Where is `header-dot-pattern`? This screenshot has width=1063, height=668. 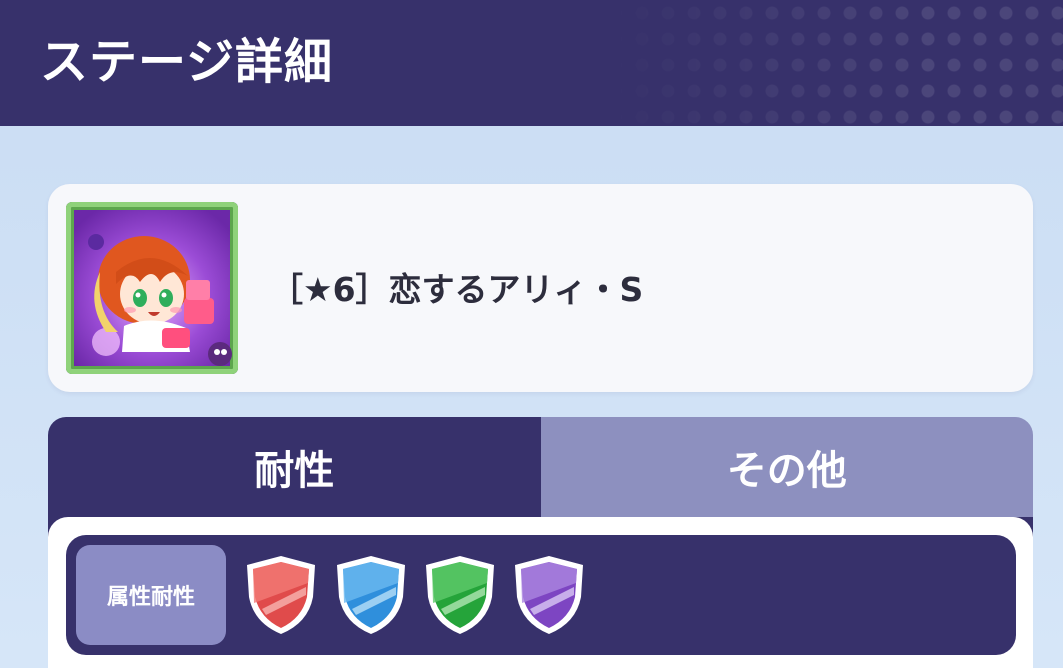 header-dot-pattern is located at coordinates (833, 63).